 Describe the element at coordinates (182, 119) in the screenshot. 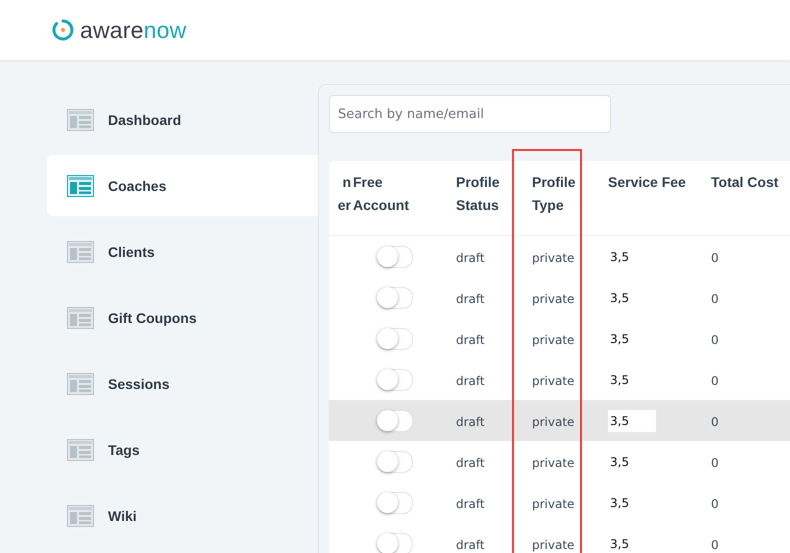

I see `sidebar-item: Dashboard` at that location.